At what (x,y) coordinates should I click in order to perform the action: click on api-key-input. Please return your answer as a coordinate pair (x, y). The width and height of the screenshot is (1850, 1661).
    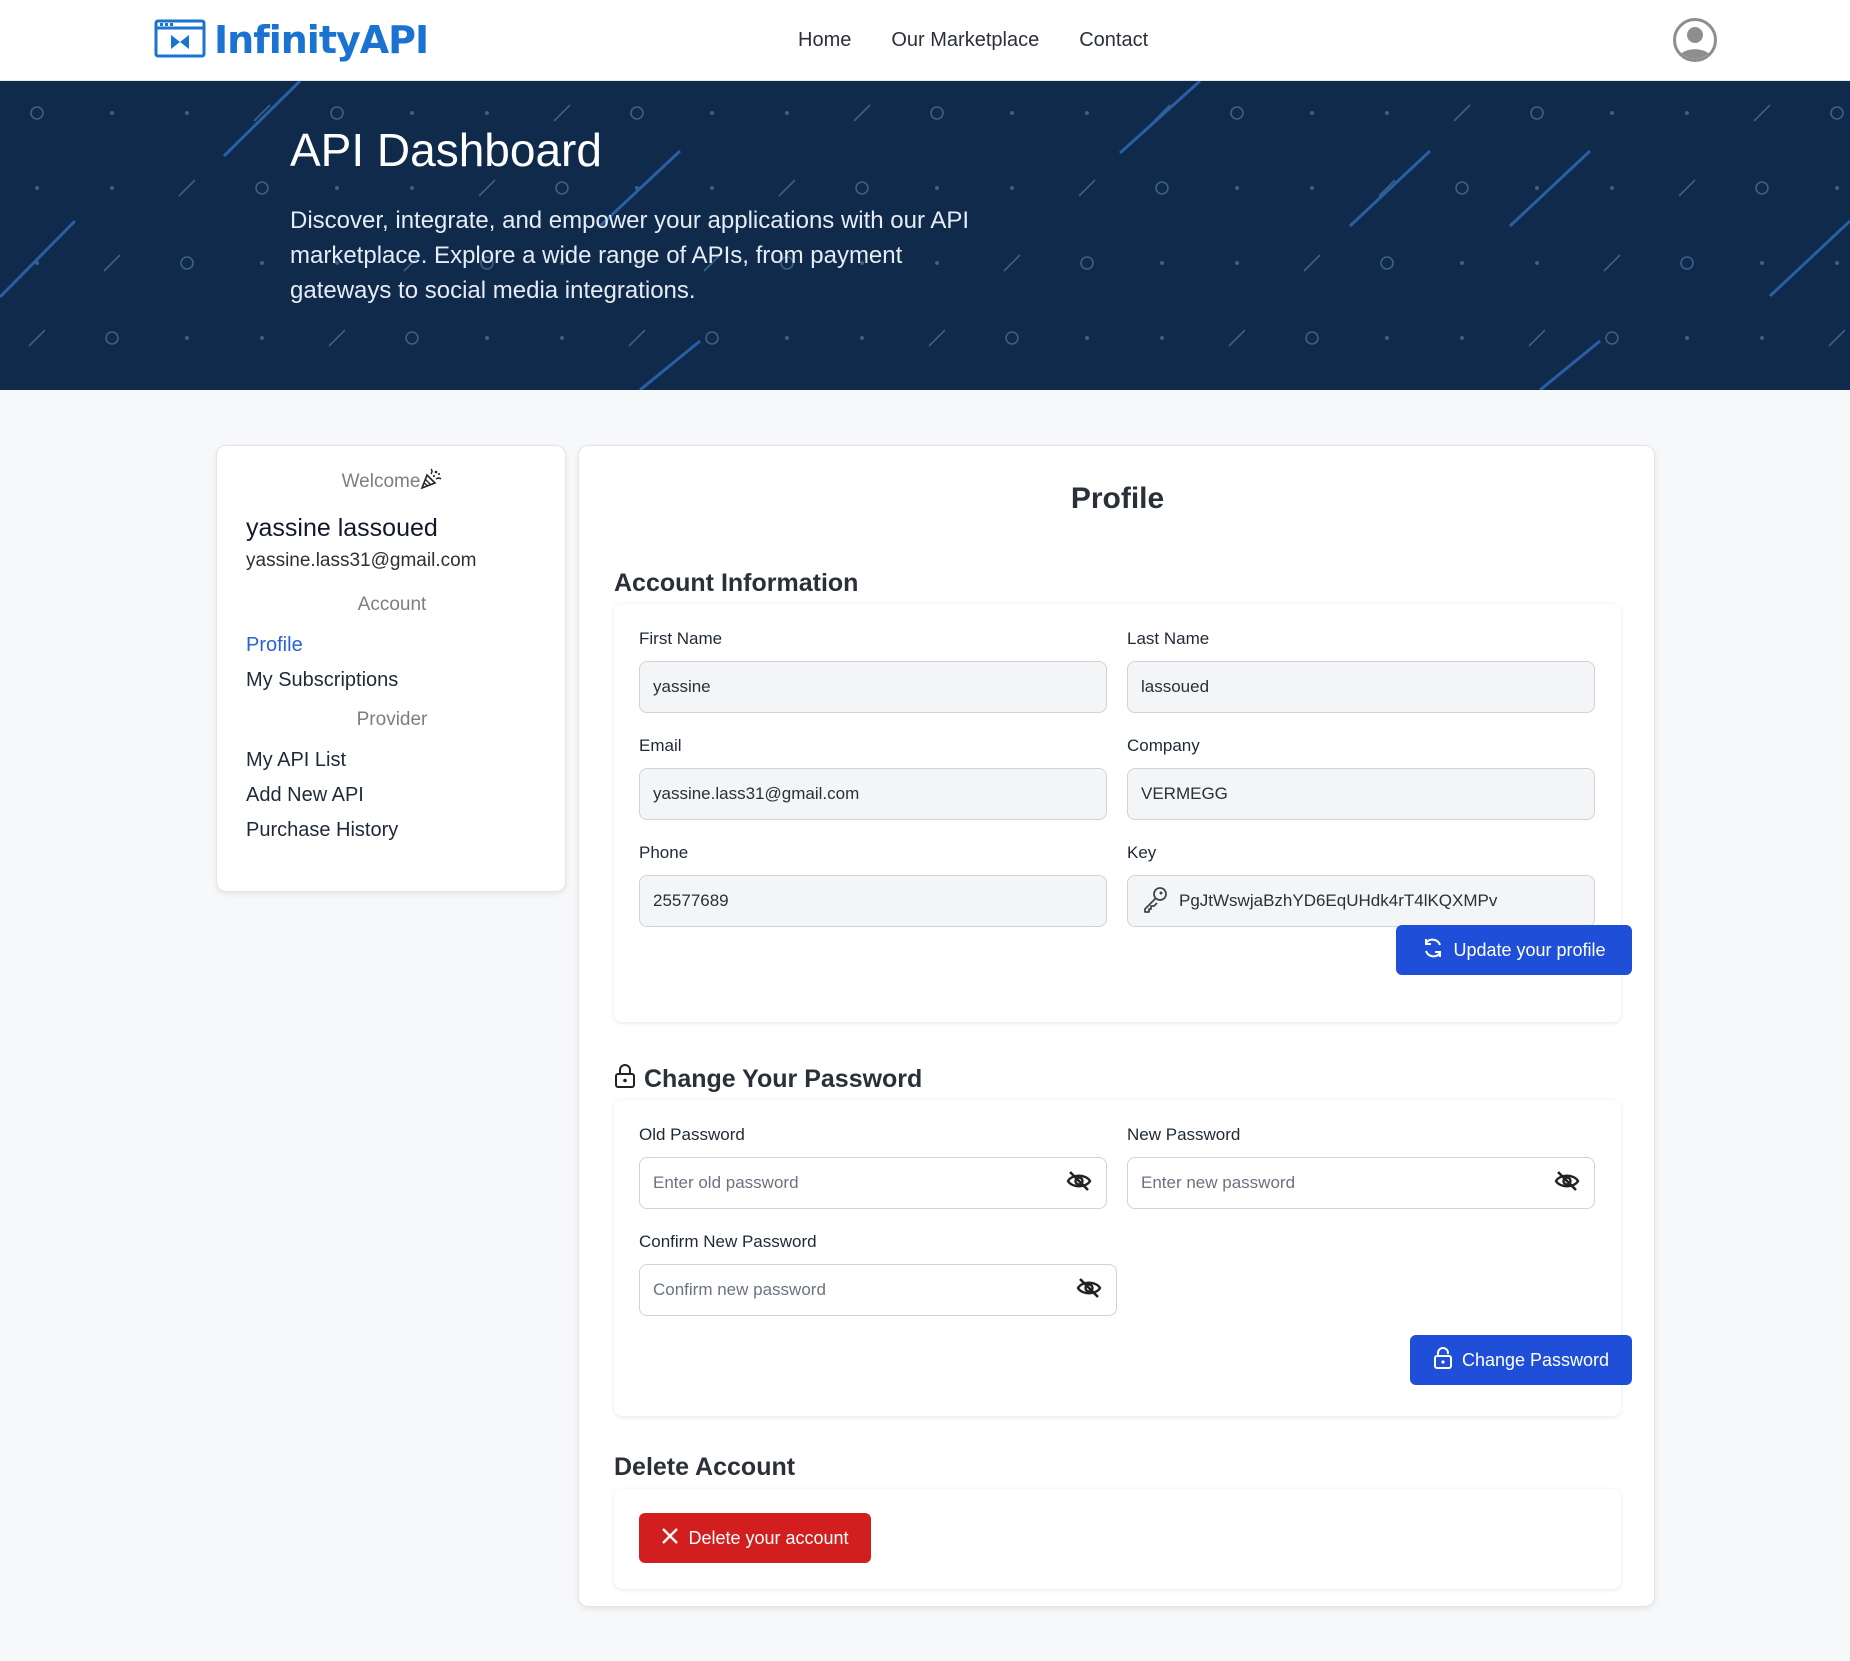
    Looking at the image, I should click on (1380, 901).